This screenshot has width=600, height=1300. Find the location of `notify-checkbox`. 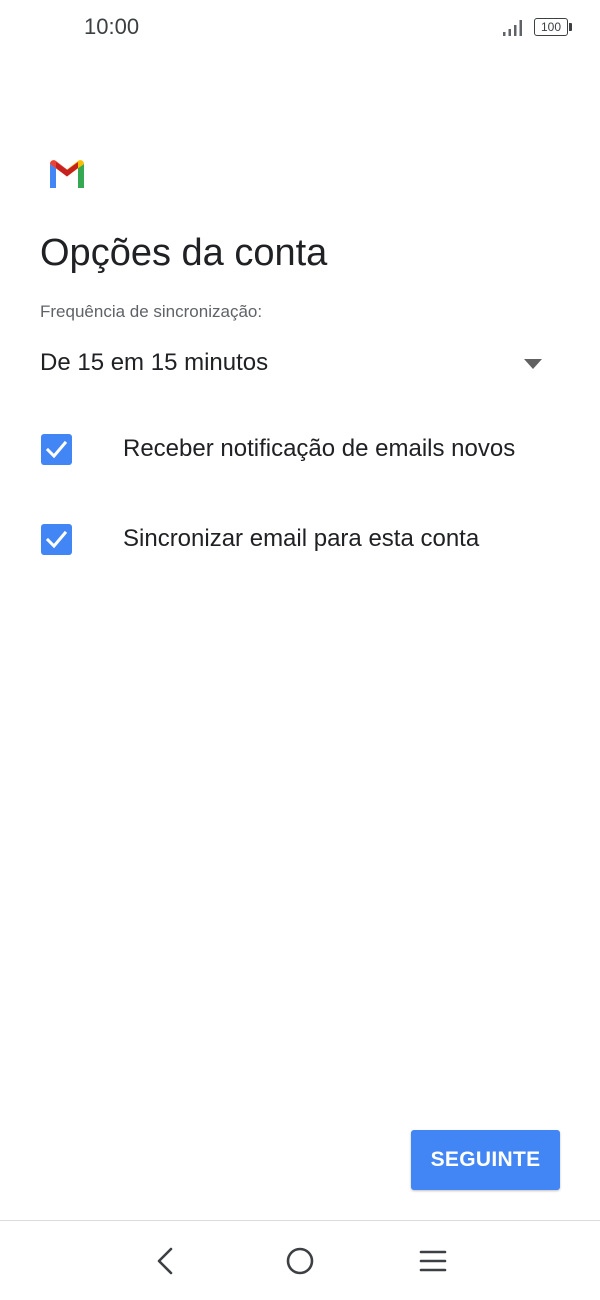

notify-checkbox is located at coordinates (56, 449).